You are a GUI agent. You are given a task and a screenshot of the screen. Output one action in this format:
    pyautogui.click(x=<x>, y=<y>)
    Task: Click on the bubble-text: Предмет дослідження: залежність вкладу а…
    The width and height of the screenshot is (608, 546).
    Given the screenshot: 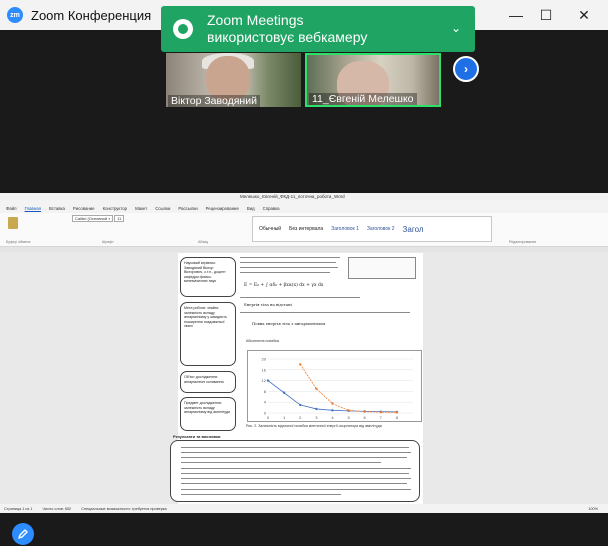 What is the action you would take?
    pyautogui.click(x=207, y=408)
    